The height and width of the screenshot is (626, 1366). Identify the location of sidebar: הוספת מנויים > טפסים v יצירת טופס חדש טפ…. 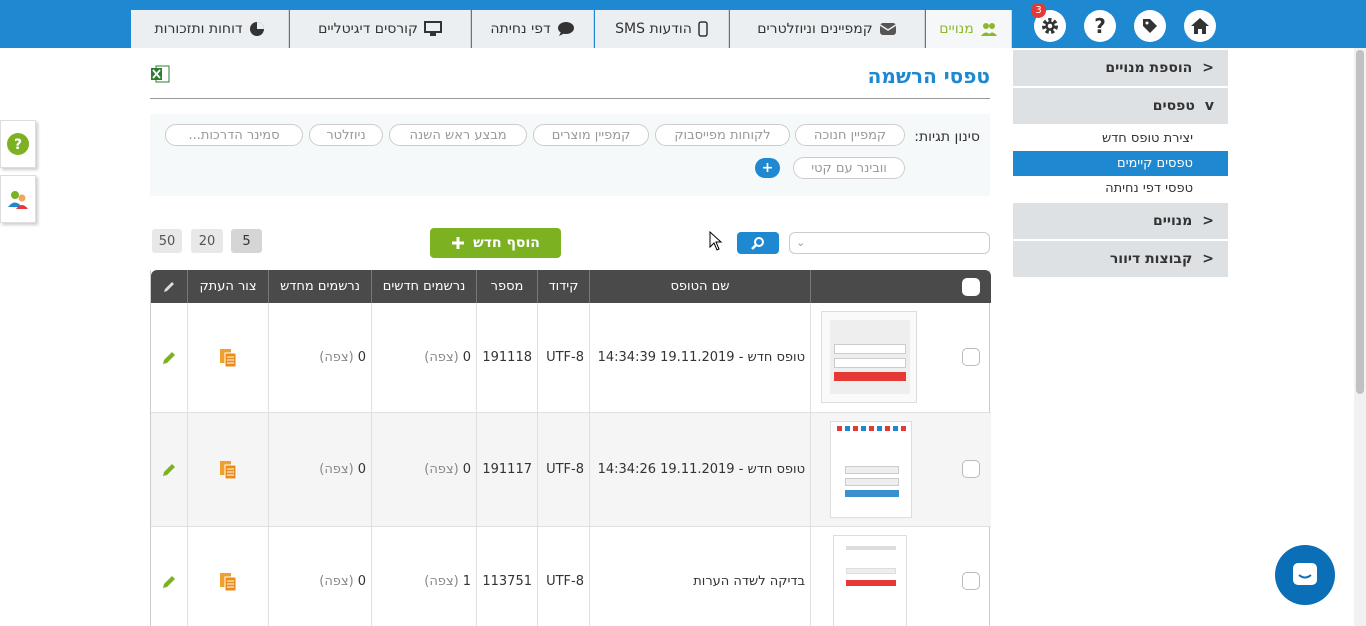
(1120, 163).